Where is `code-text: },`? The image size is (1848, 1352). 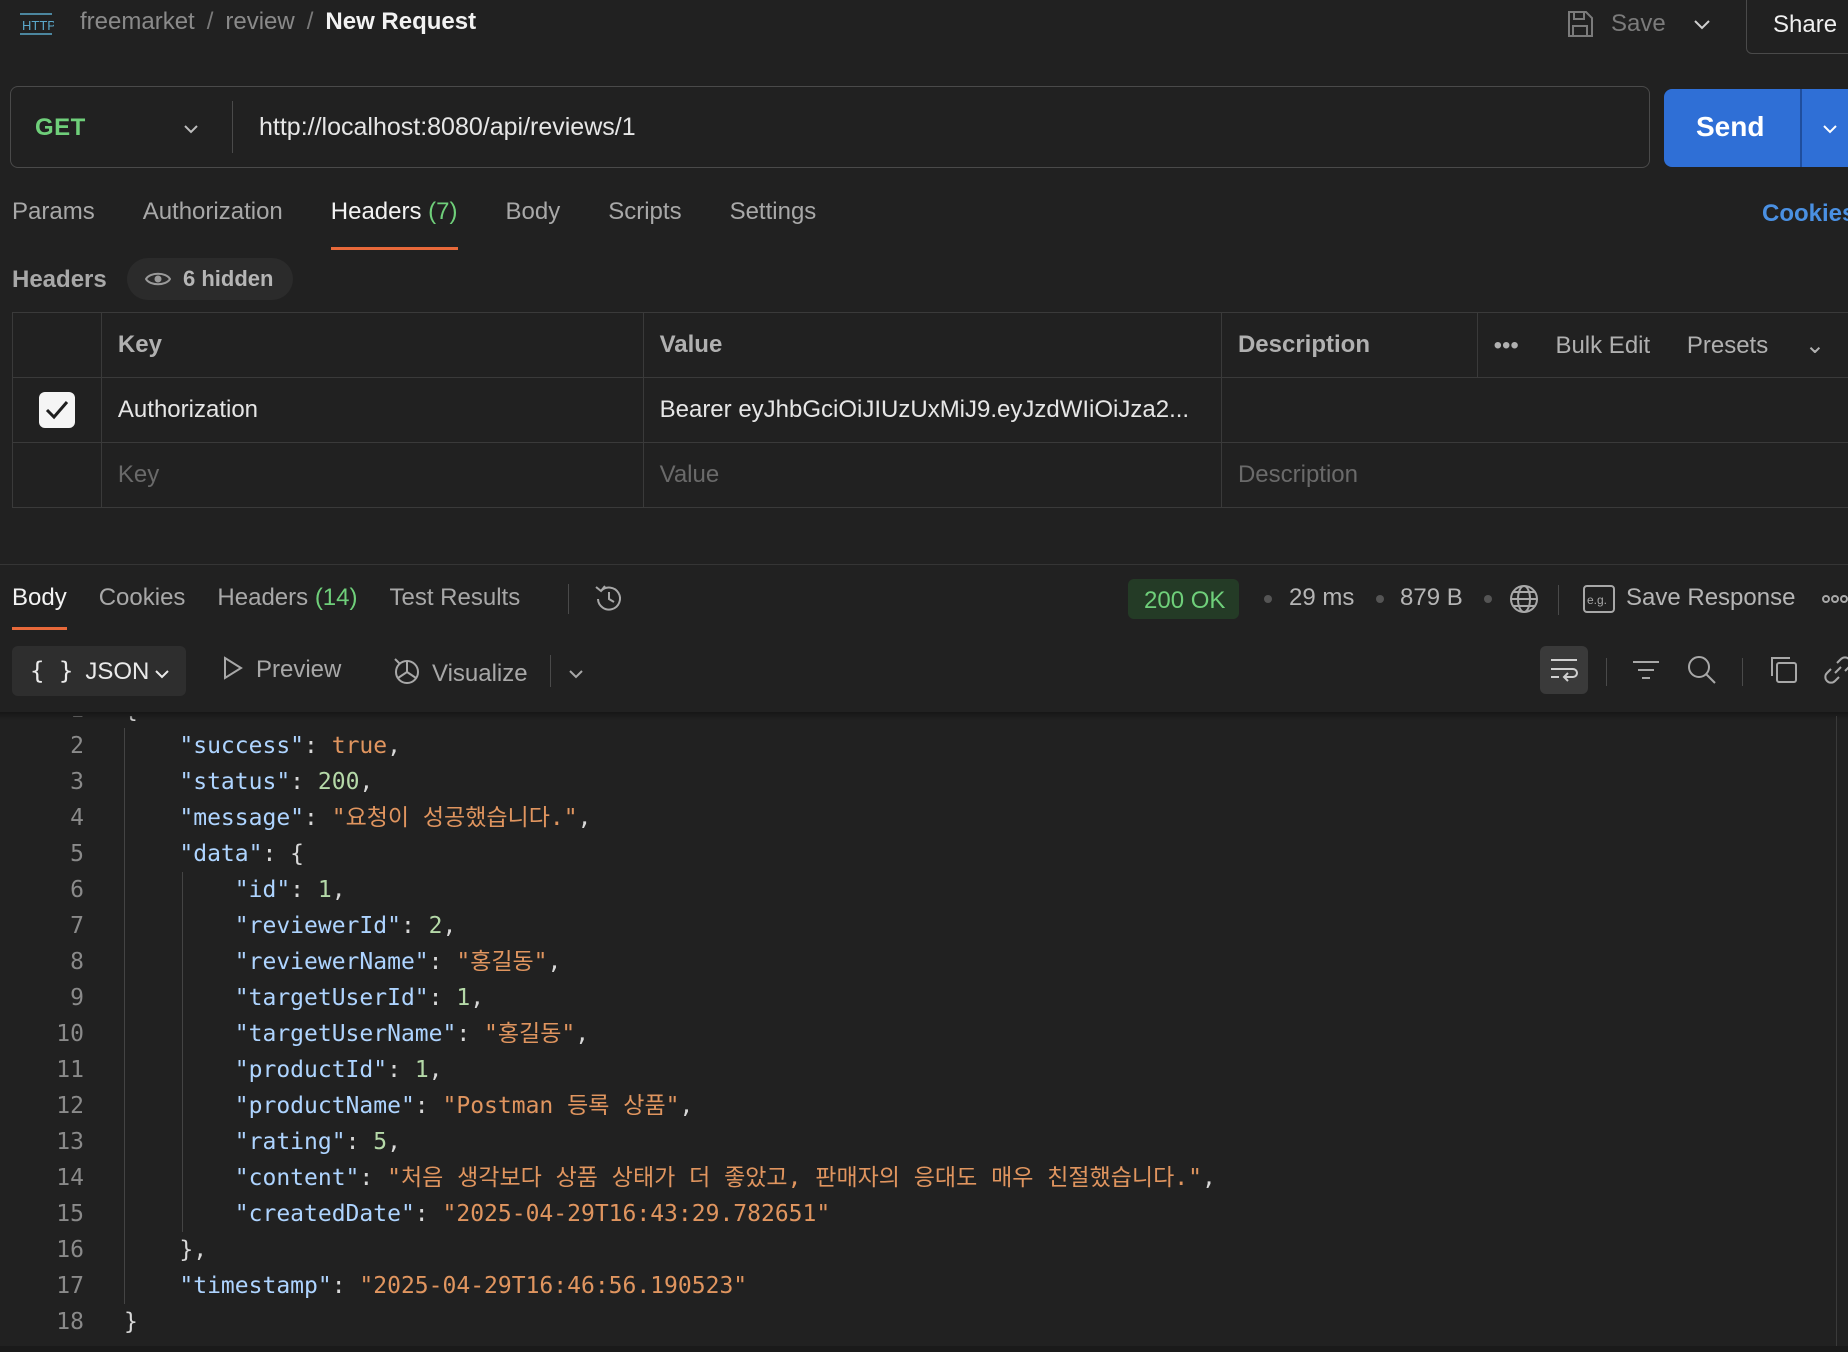 code-text: }, is located at coordinates (166, 1250).